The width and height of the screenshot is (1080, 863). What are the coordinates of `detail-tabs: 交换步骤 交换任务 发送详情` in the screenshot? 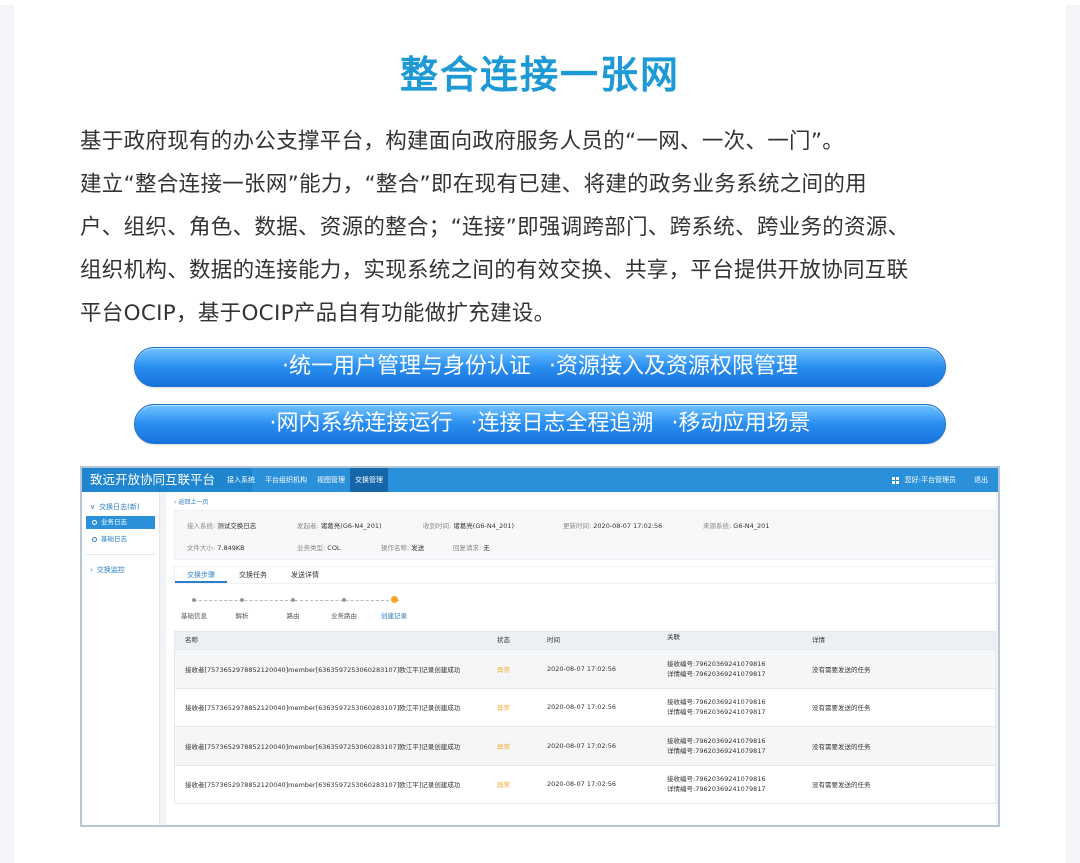 It's located at (585, 575).